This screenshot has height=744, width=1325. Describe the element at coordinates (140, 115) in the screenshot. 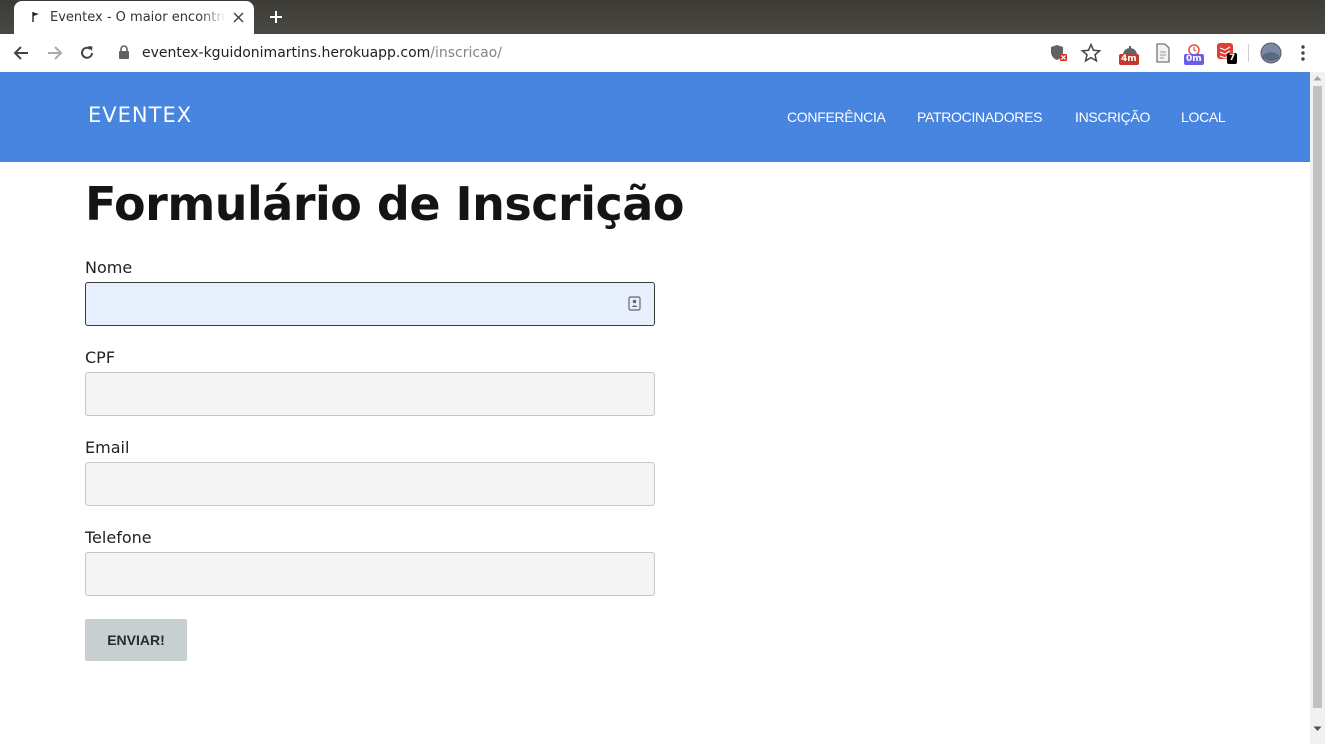

I see `site-brand: EVENTEX` at that location.